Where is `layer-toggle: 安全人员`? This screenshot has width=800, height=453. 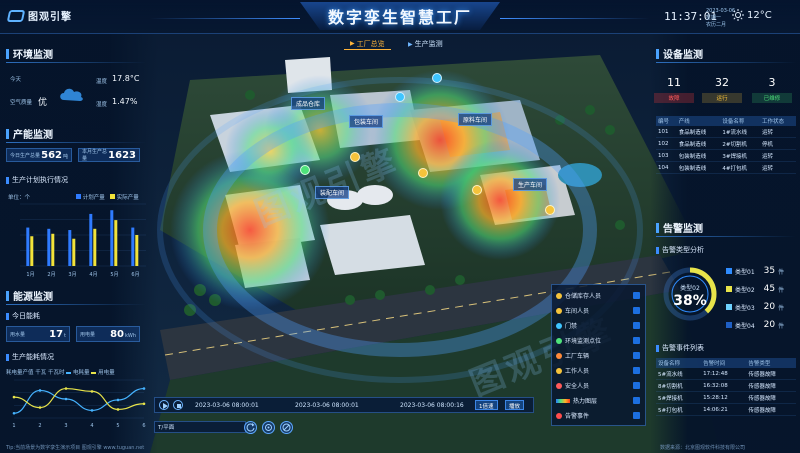 layer-toggle: 安全人员 is located at coordinates (598, 385).